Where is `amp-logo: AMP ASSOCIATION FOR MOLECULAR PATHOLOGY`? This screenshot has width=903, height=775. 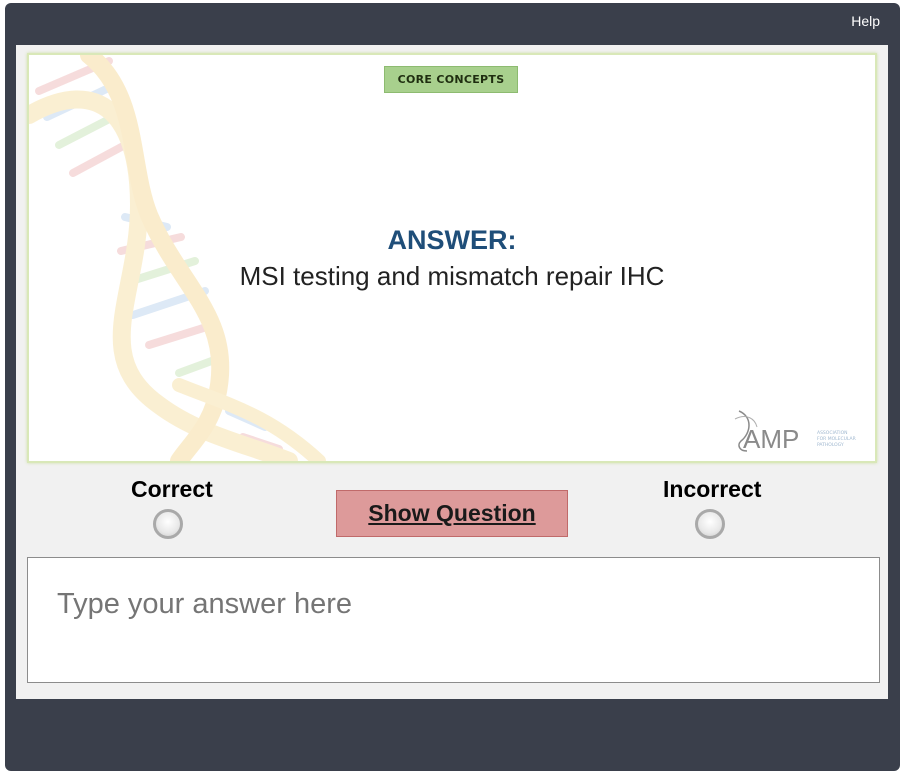 amp-logo: AMP ASSOCIATION FOR MOLECULAR PATHOLOGY is located at coordinates (795, 432).